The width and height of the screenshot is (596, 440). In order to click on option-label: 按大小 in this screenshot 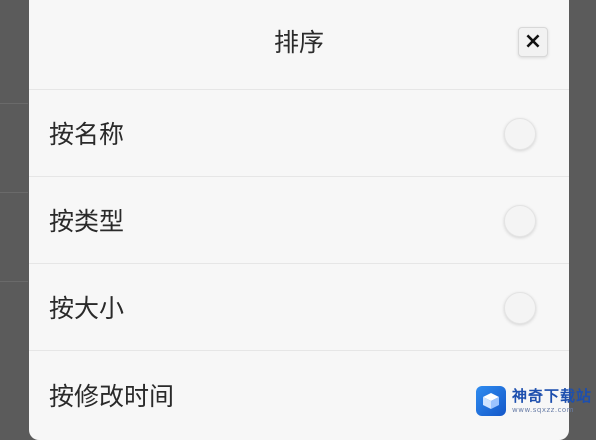, I will do `click(87, 308)`.